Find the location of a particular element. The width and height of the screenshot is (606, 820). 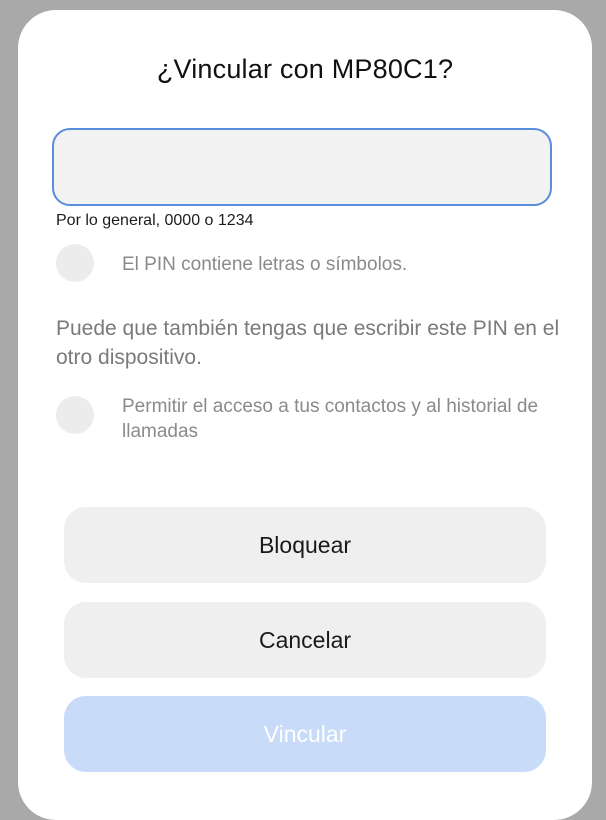

pin-hint: Por lo general, 0000 o 1234 is located at coordinates (155, 220).